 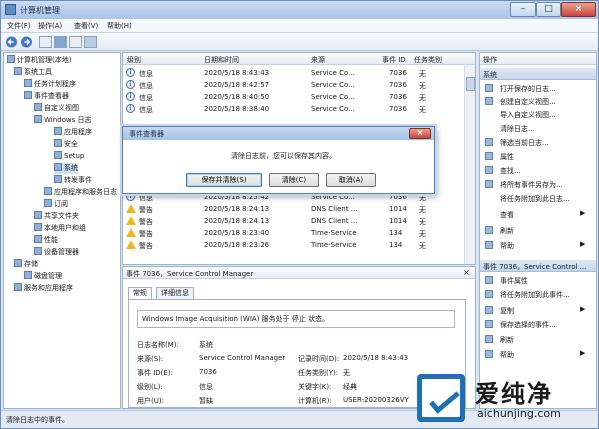 I want to click on action-help: 帮助 ▶, so click(x=538, y=245).